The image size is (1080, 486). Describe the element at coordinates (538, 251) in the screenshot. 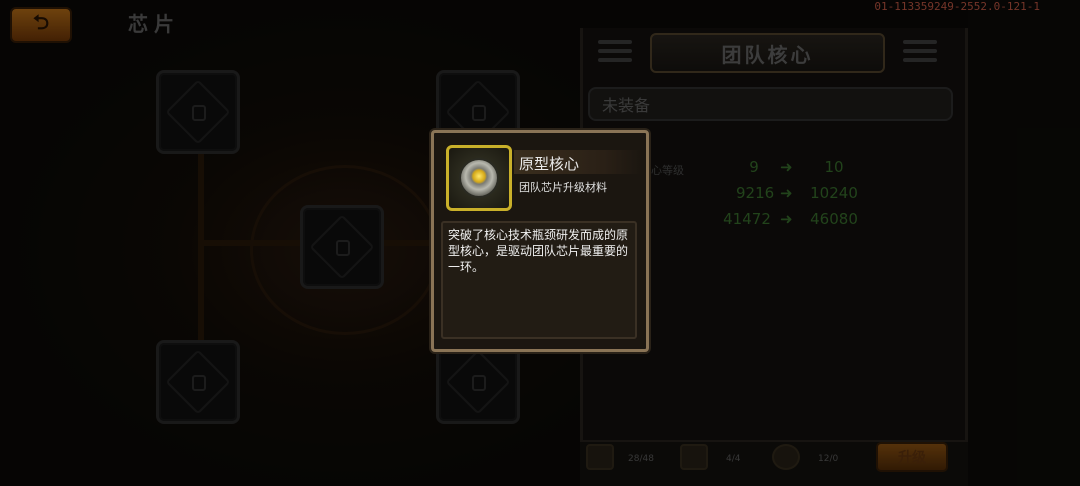

I see `item-description: 突破了核心技术瓶颈研发而成的原型核心，是驱动团队芯片最重要的一环。` at that location.